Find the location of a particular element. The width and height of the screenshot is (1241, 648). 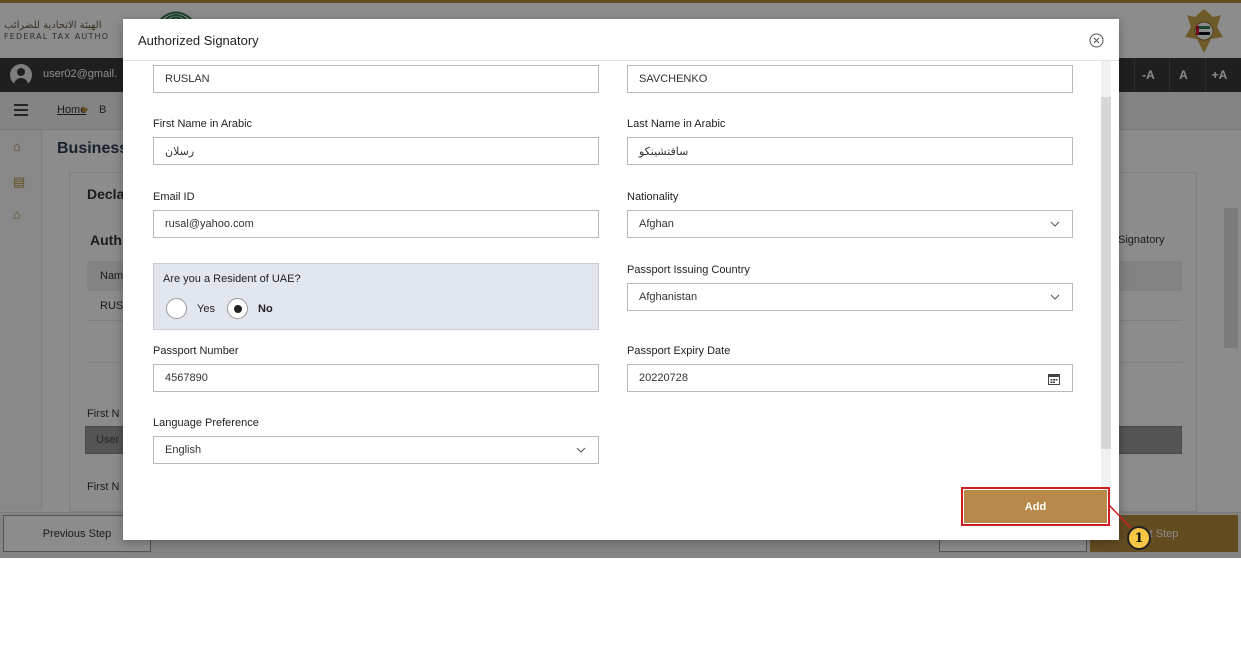

last-name-arabic-label: Last Name in Arabic is located at coordinates (676, 124).